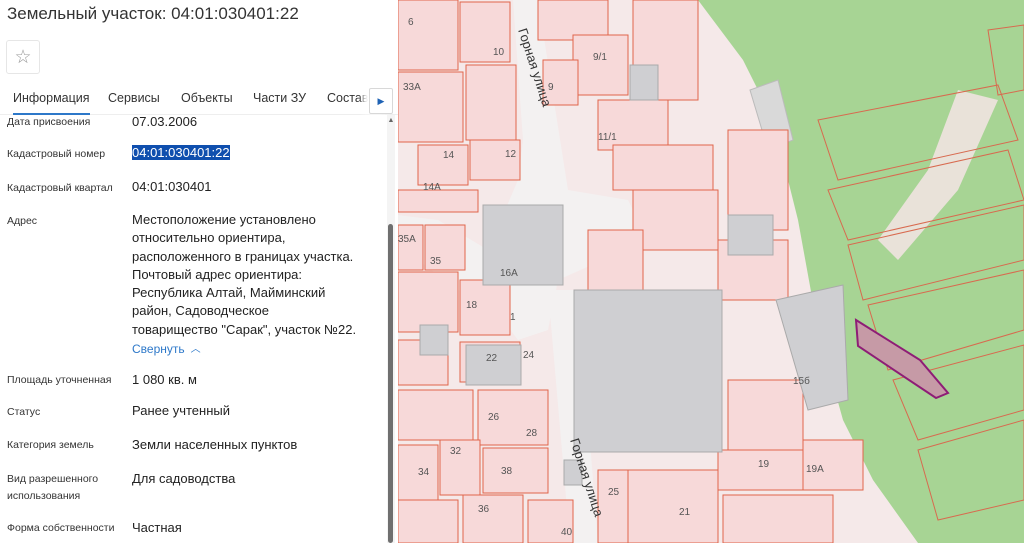 This screenshot has height=543, width=1024. I want to click on field-value: Частная, so click(157, 527).